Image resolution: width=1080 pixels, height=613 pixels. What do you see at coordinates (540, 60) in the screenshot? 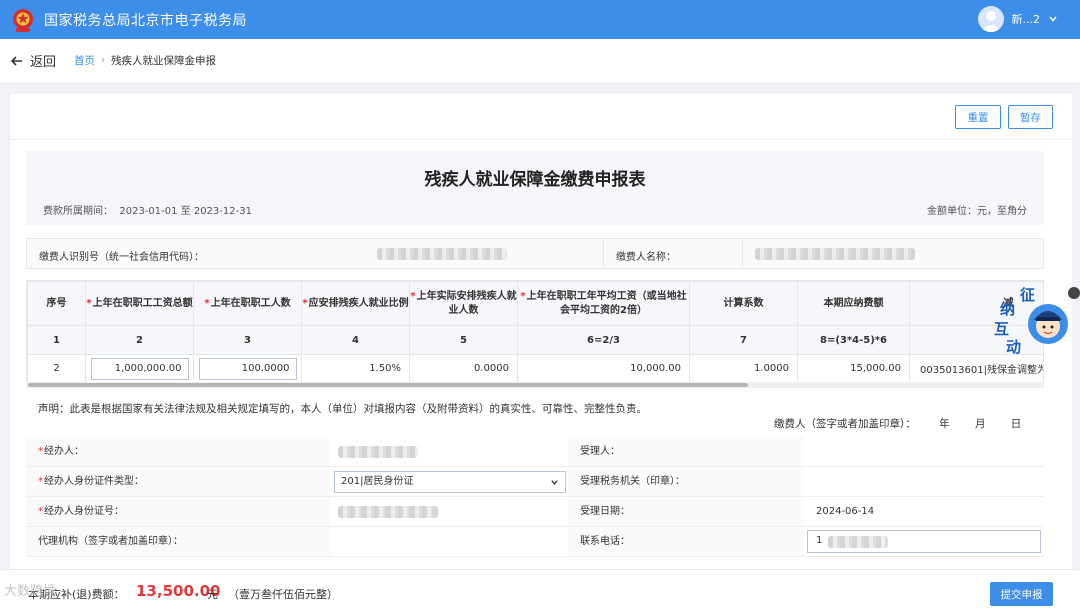
I see `breadcrumb-bar: 返回 首页 › 残疾人就业保障金申报` at bounding box center [540, 60].